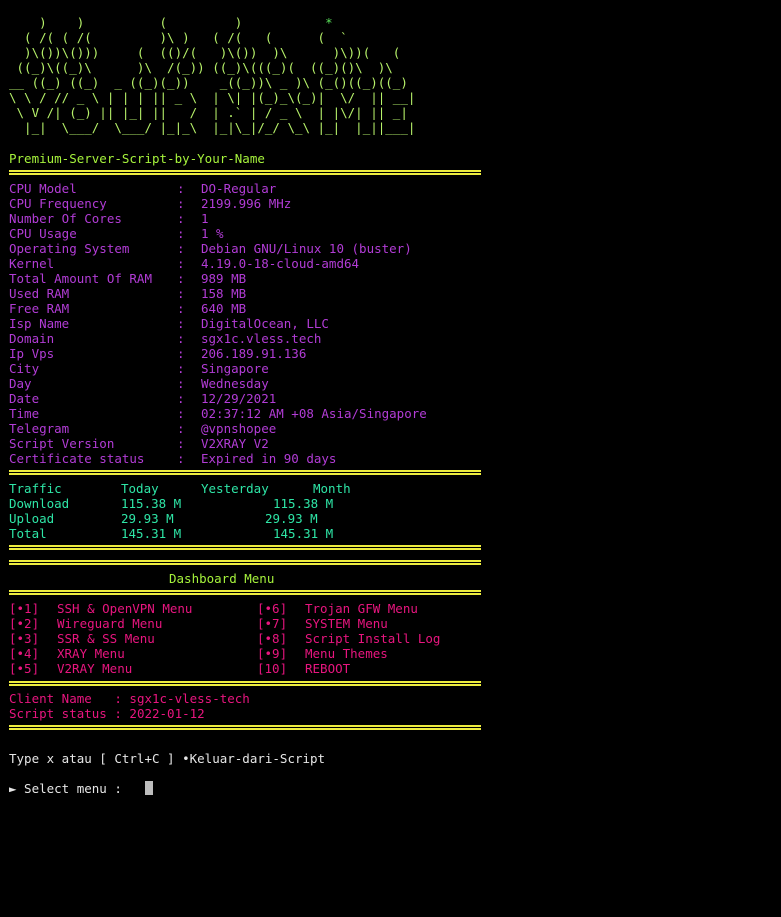 Image resolution: width=781 pixels, height=917 pixels. I want to click on menu-item-key: [•3], so click(24, 638).